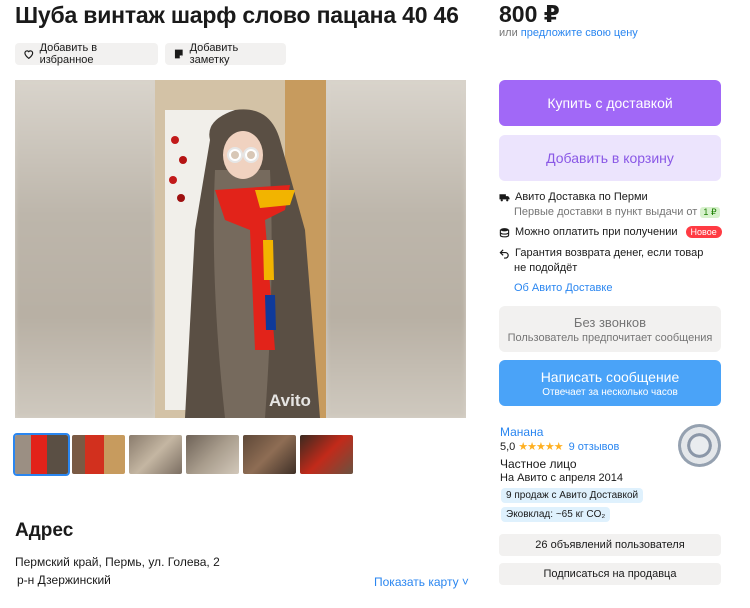 The height and width of the screenshot is (608, 750). I want to click on photo-blur-left, so click(85, 249).